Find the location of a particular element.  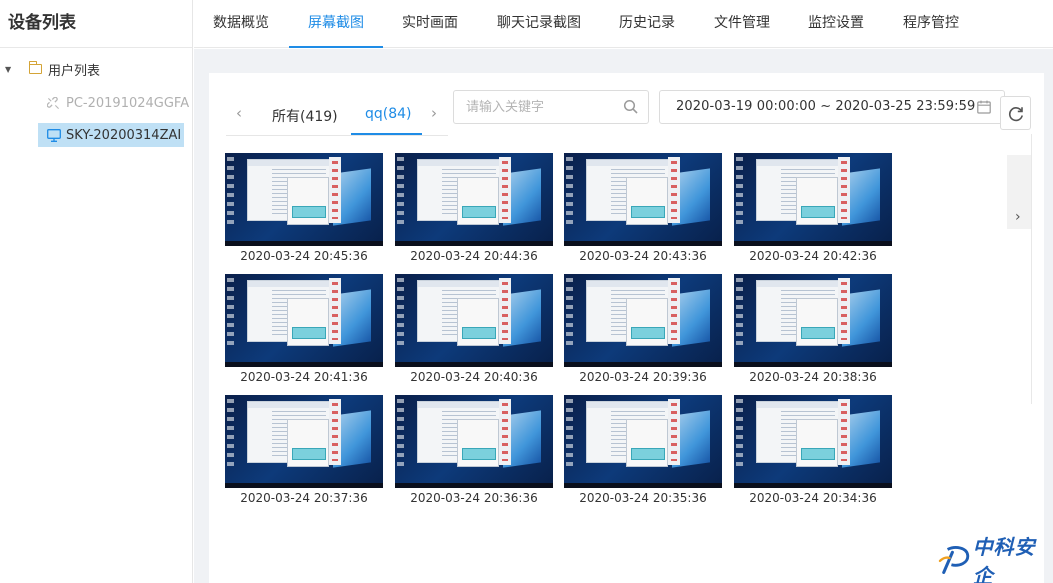

tab-history: 历史记录 is located at coordinates (647, 24).